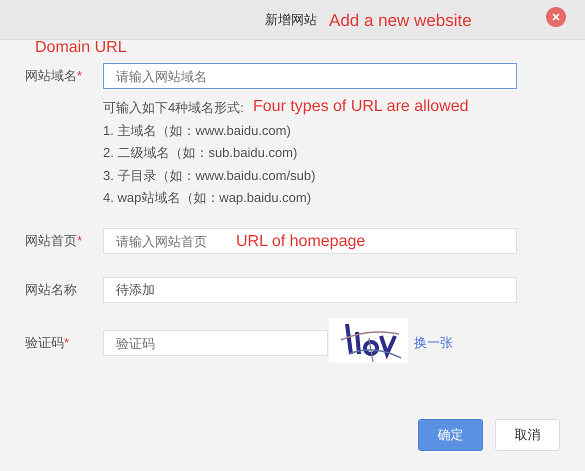 This screenshot has height=471, width=585. I want to click on close-button, so click(556, 17).